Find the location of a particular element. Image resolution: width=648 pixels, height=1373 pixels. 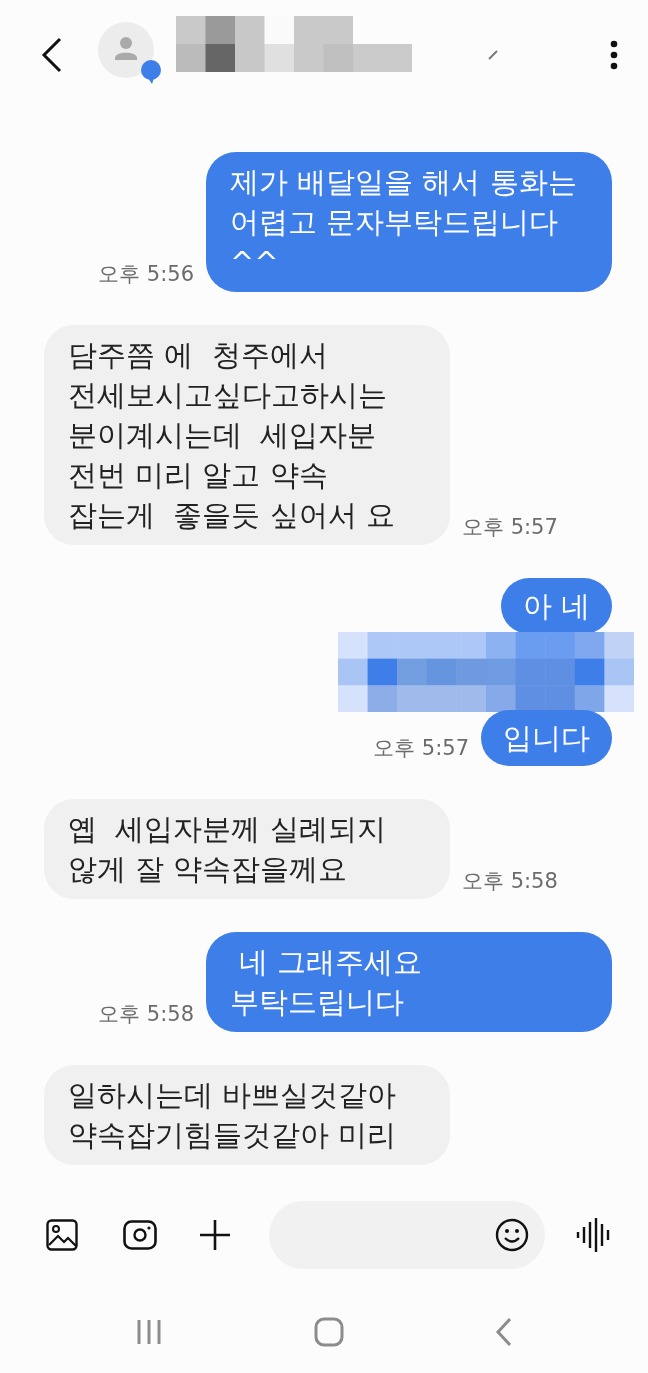

message-time: 오후 5:56 is located at coordinates (146, 274).